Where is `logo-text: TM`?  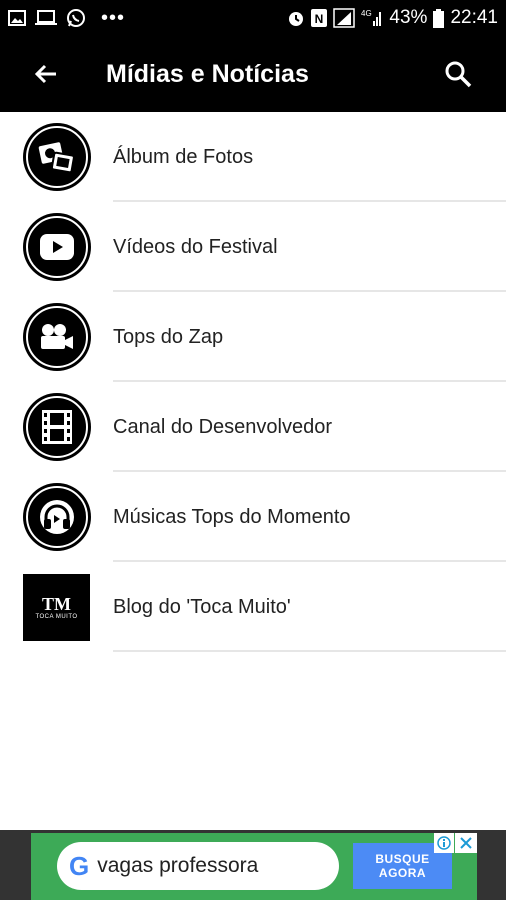 logo-text: TM is located at coordinates (56, 603).